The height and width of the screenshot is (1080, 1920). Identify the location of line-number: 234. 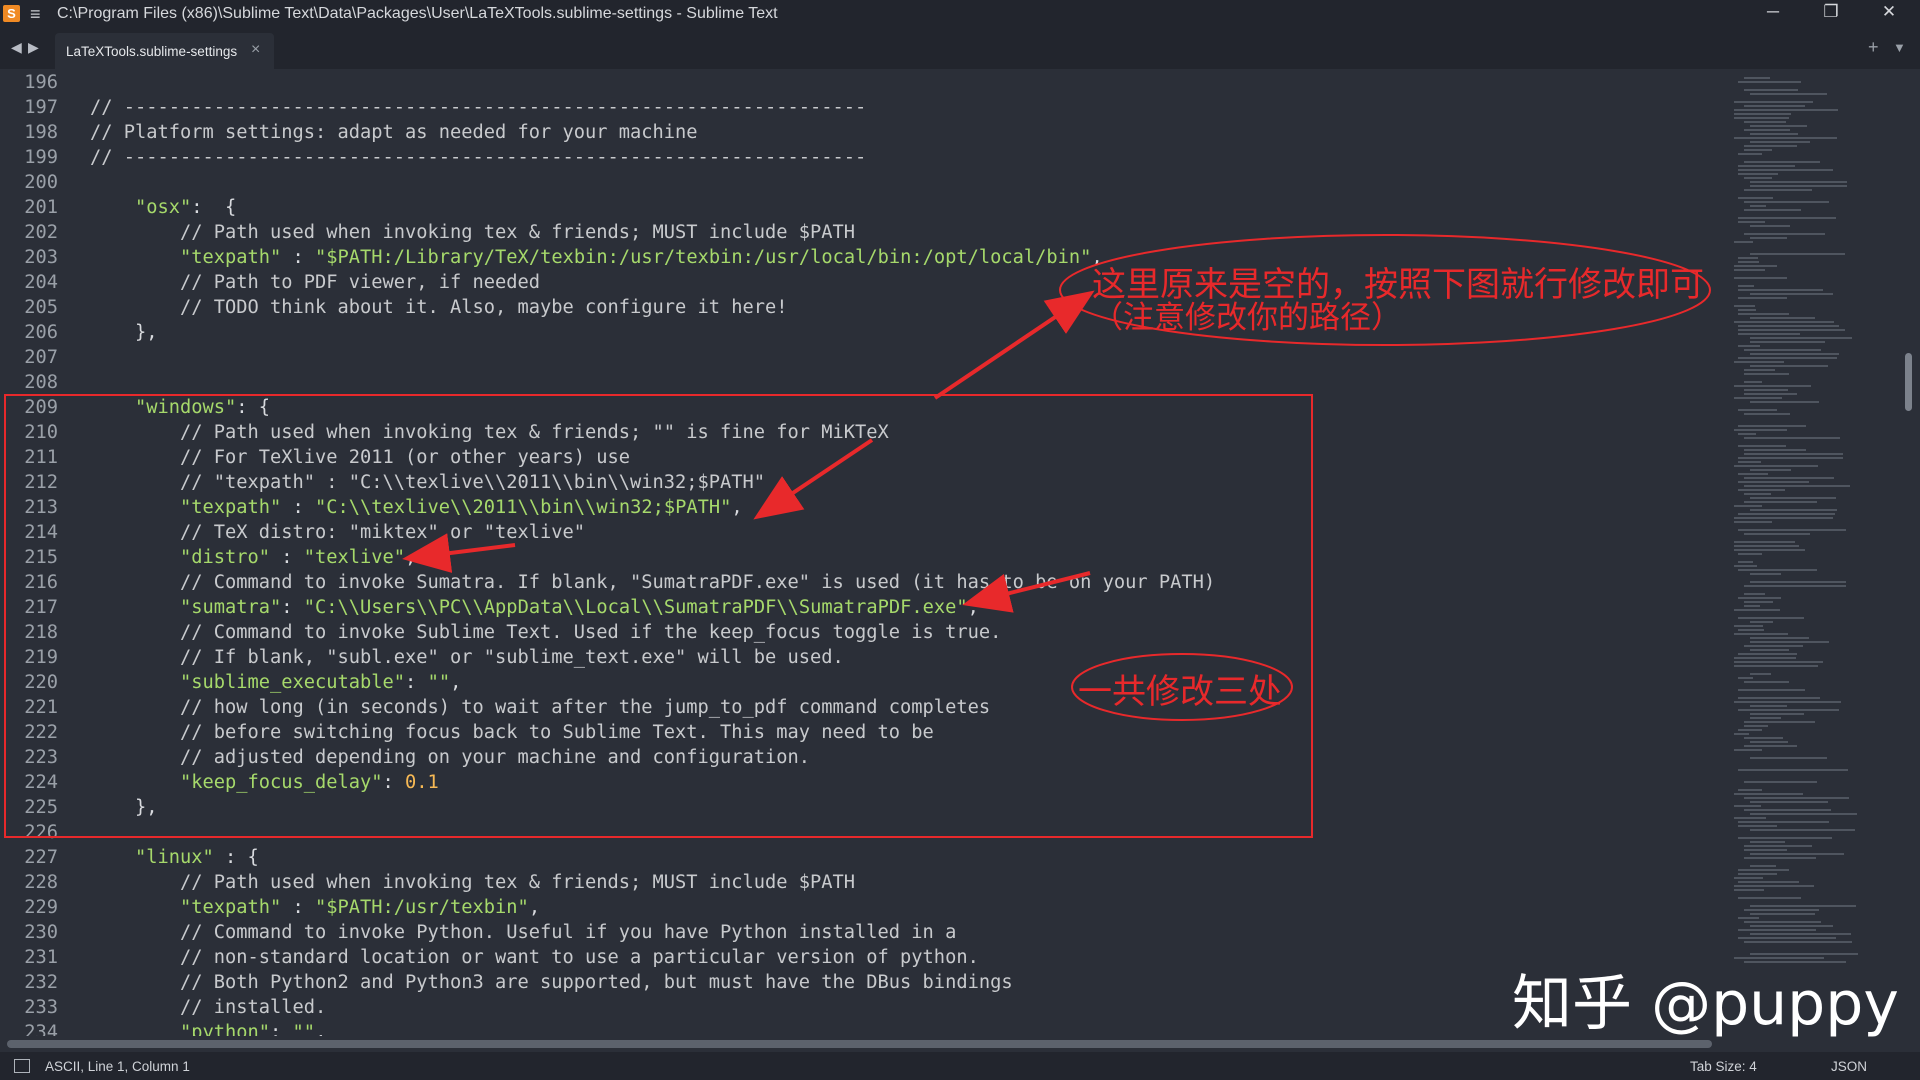
(41, 1029).